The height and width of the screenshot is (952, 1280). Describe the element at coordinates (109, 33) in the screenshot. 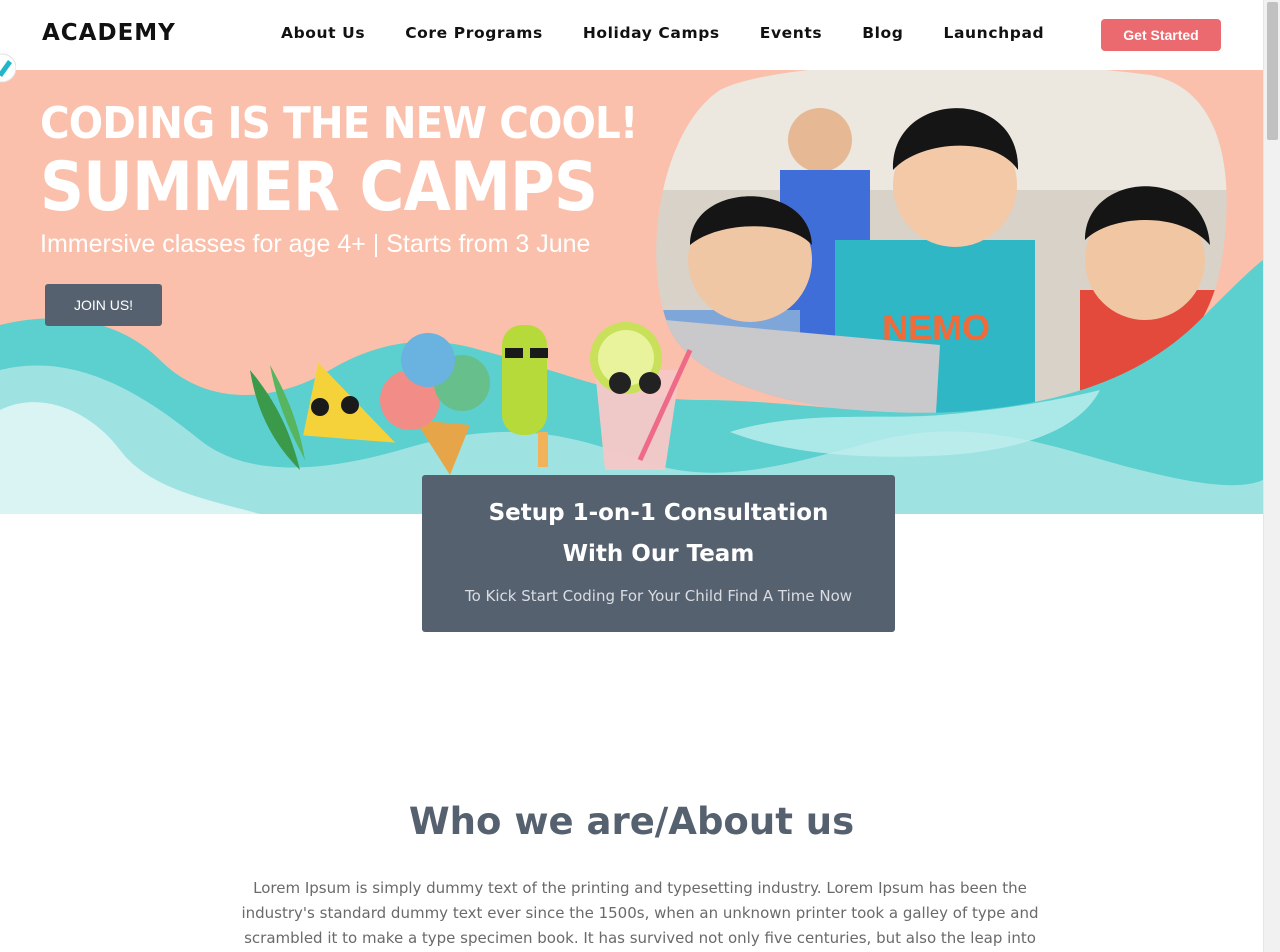

I see `site-logo: ACADEMY` at that location.